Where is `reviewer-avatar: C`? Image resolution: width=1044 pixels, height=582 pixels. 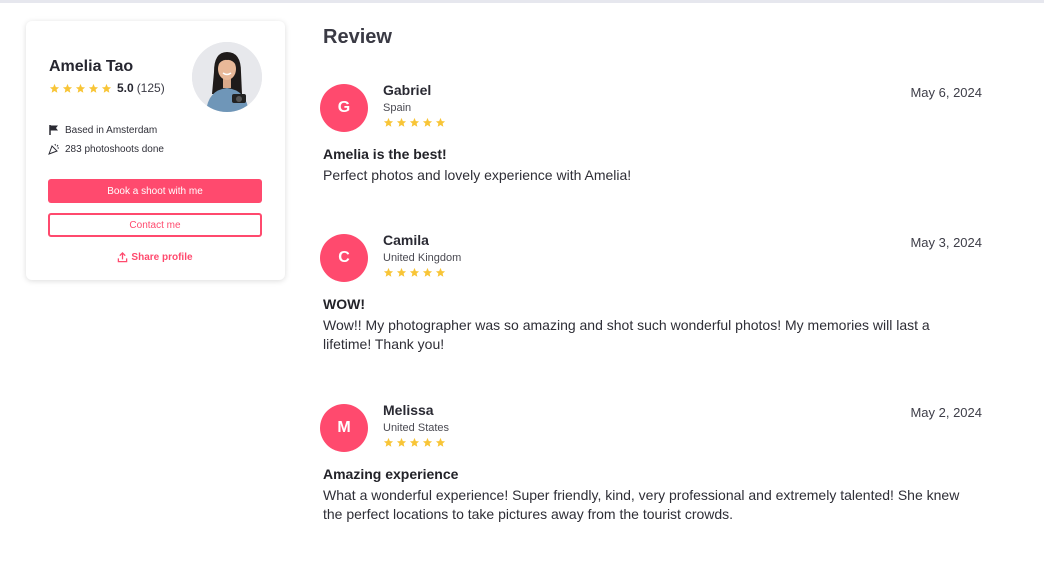
reviewer-avatar: C is located at coordinates (344, 258).